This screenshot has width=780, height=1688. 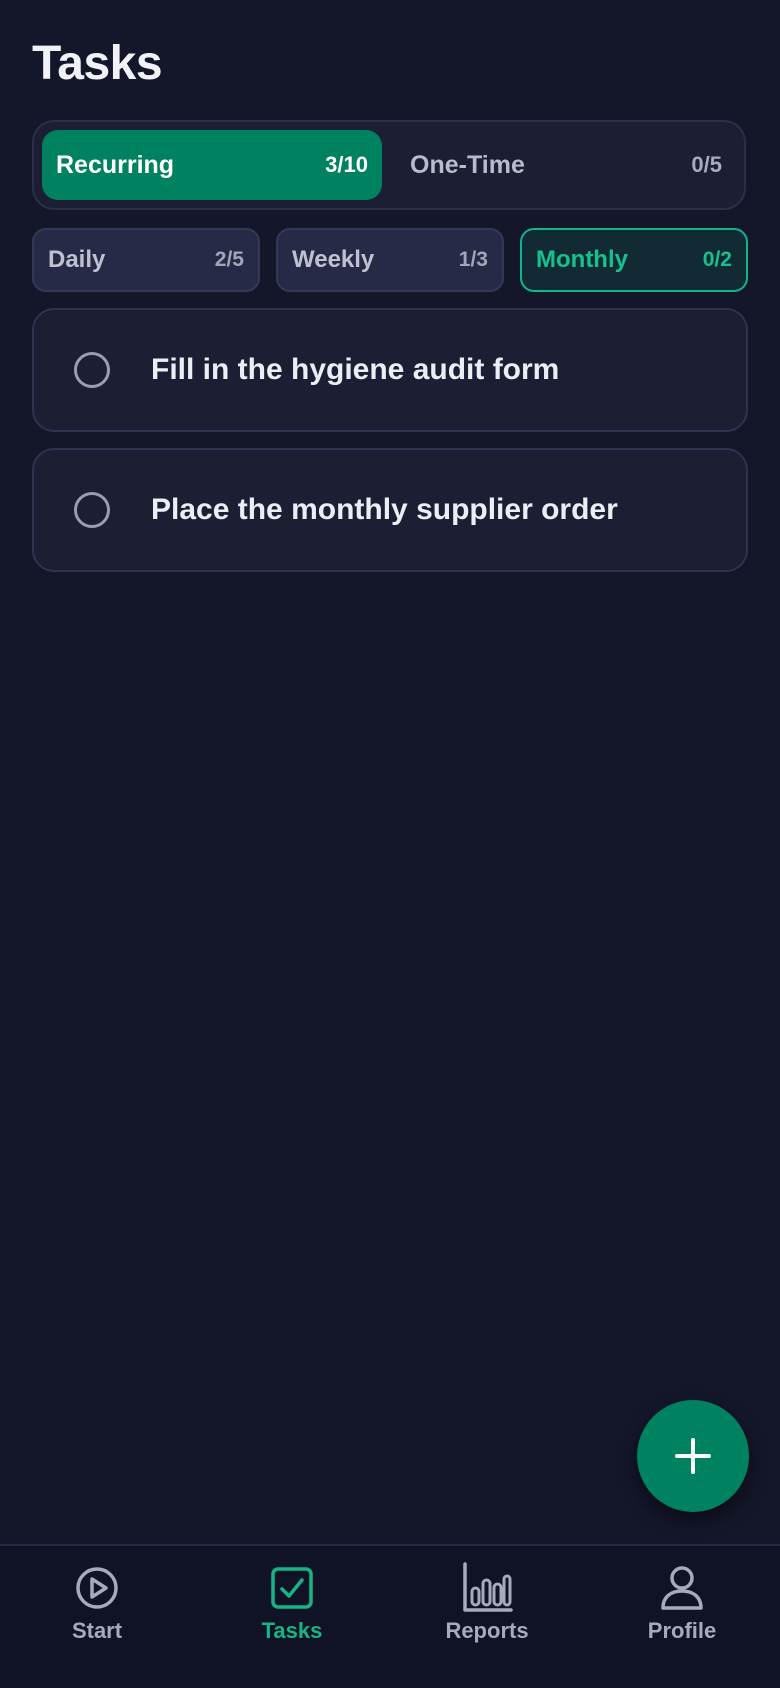 I want to click on filter-daily: Daily 2/5, so click(x=146, y=260).